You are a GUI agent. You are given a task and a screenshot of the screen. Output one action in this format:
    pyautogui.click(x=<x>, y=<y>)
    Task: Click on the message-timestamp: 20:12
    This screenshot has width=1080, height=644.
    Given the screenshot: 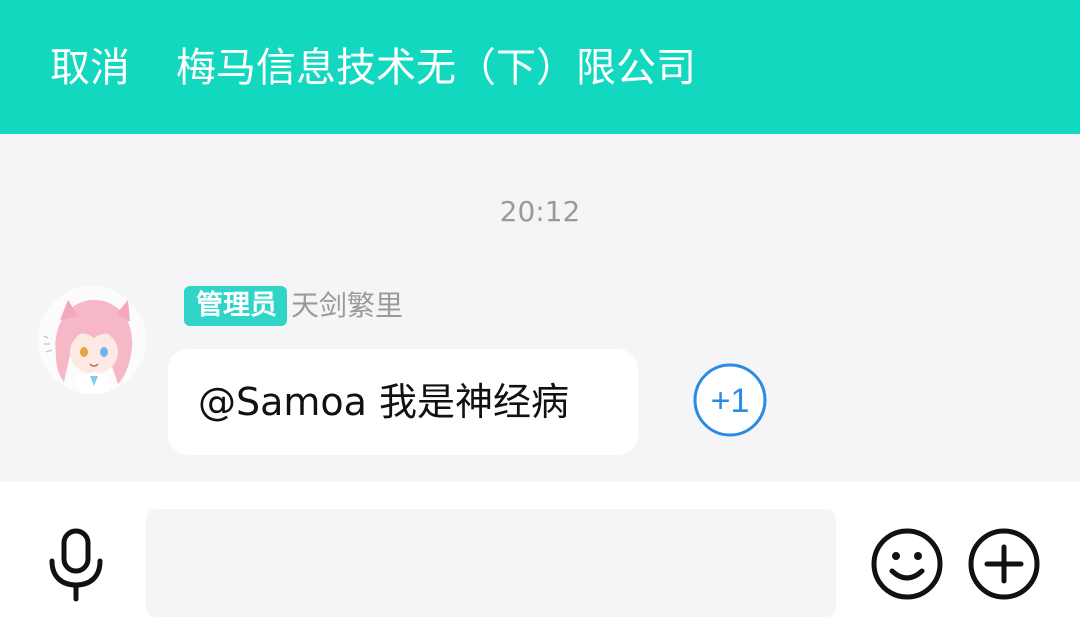 What is the action you would take?
    pyautogui.click(x=540, y=211)
    